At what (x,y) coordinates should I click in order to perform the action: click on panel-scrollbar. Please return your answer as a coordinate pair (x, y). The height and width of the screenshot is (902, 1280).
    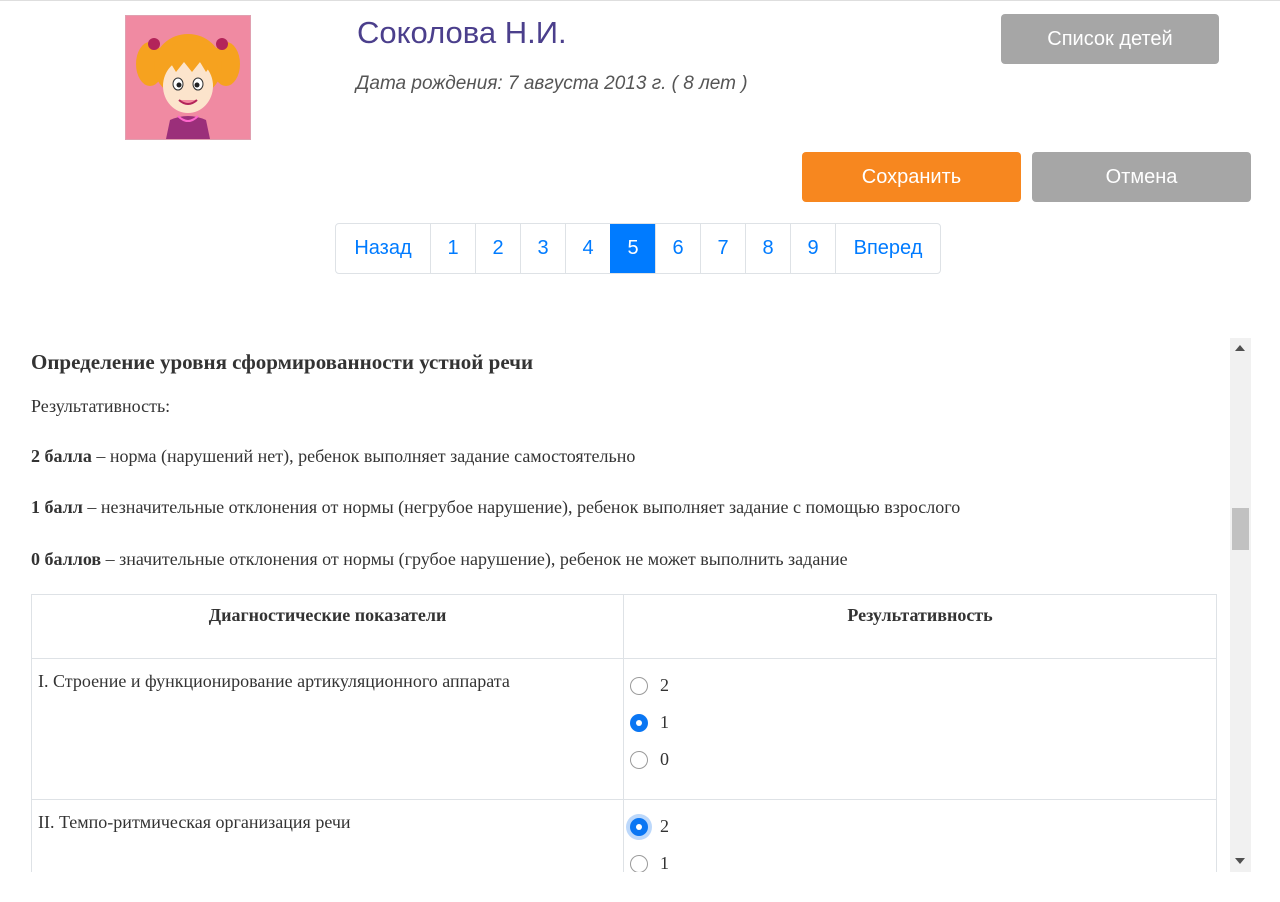
    Looking at the image, I should click on (1240, 605).